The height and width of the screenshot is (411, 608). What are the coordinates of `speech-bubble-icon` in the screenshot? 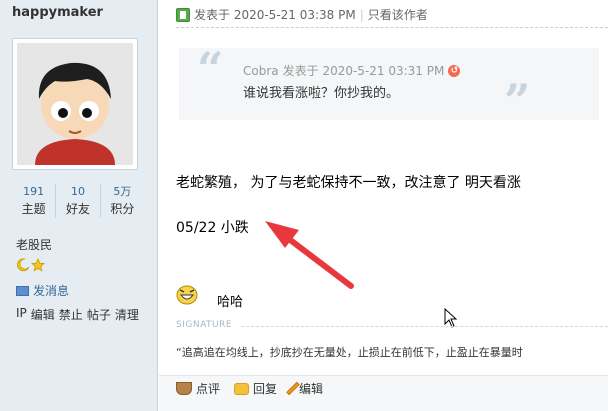 It's located at (242, 388).